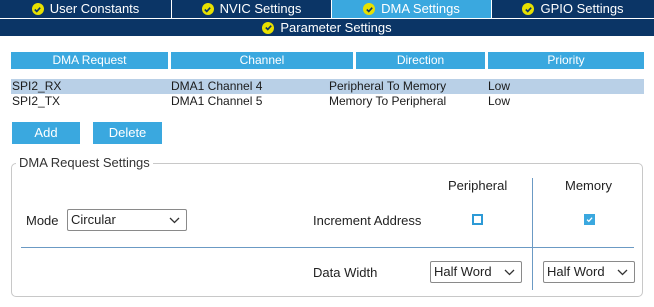 This screenshot has width=654, height=307. I want to click on delete-button: Delete, so click(127, 133).